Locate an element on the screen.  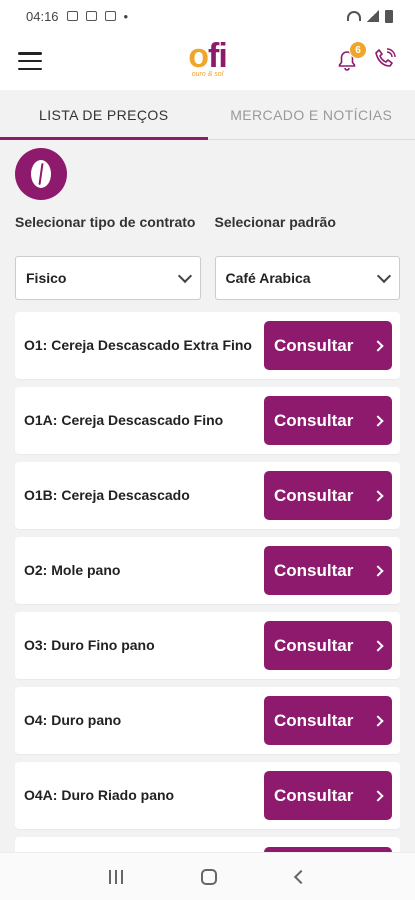
contract-type-value: Fisico is located at coordinates (46, 278).